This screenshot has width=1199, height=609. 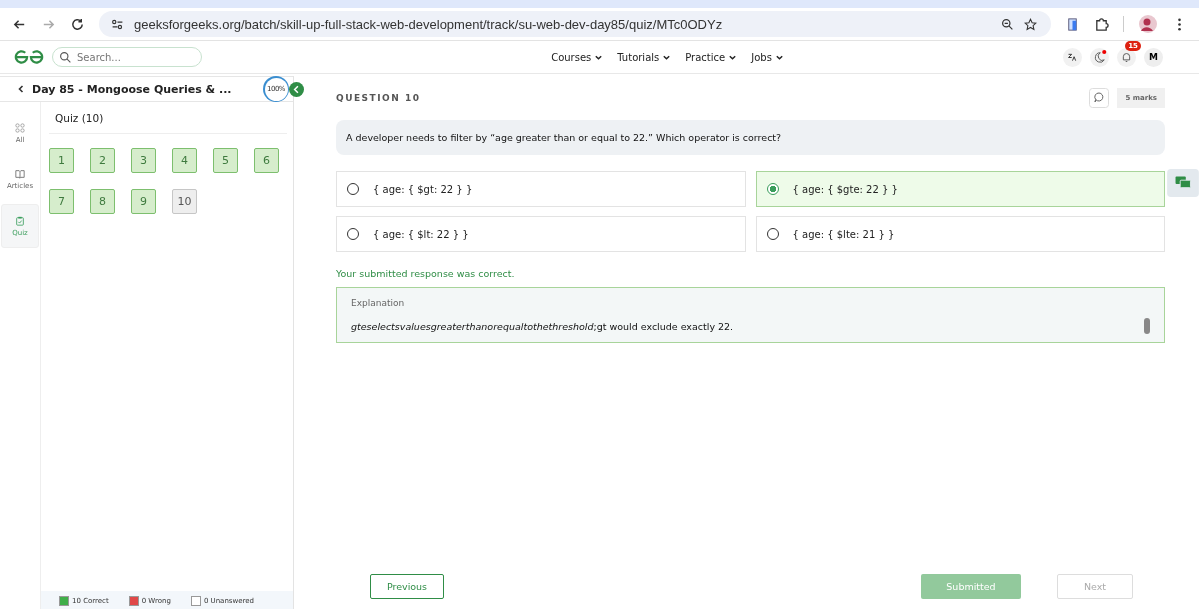 I want to click on question-number-button: 1, so click(x=61, y=160).